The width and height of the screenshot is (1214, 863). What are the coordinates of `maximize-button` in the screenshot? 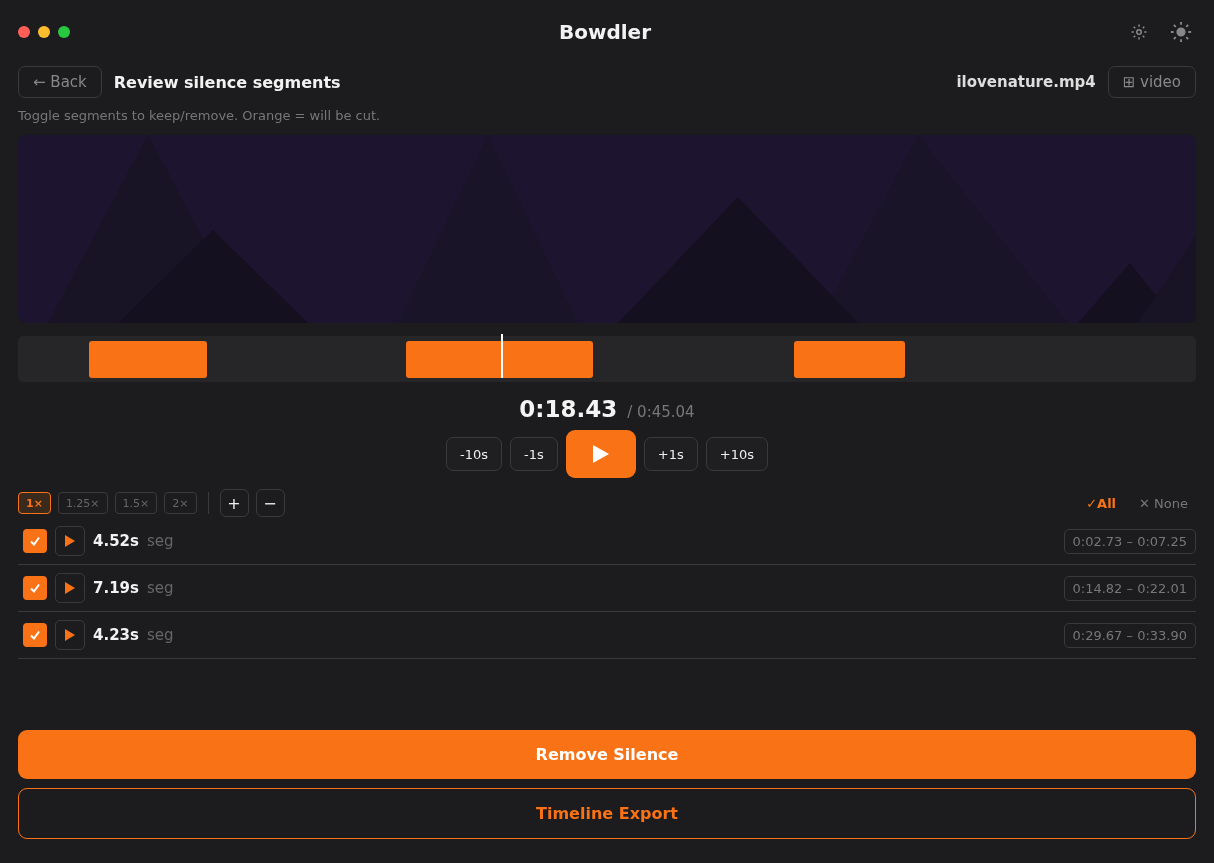 It's located at (64, 32).